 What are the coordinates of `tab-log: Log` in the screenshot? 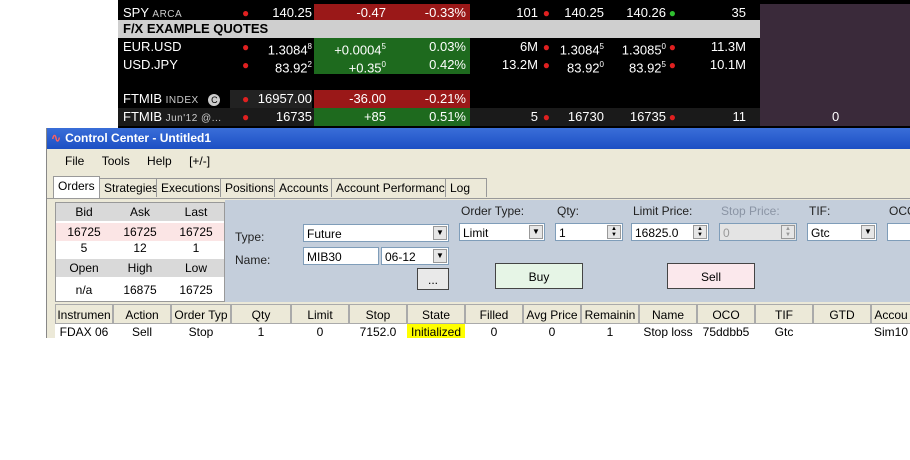 It's located at (466, 187).